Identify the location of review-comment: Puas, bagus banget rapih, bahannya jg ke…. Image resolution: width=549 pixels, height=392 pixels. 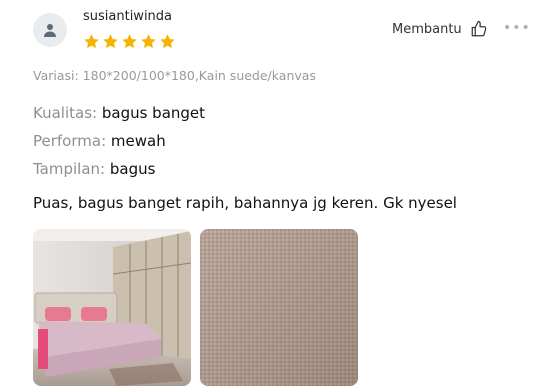
(245, 203).